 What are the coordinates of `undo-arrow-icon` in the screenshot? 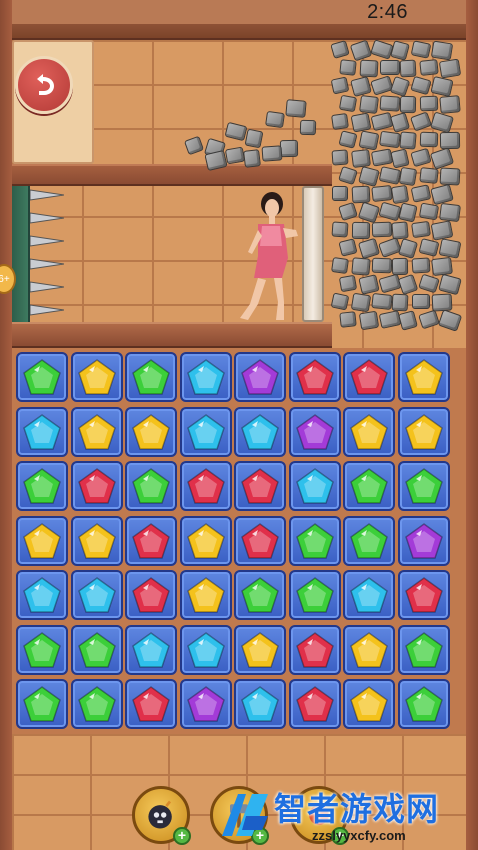 It's located at (45, 84).